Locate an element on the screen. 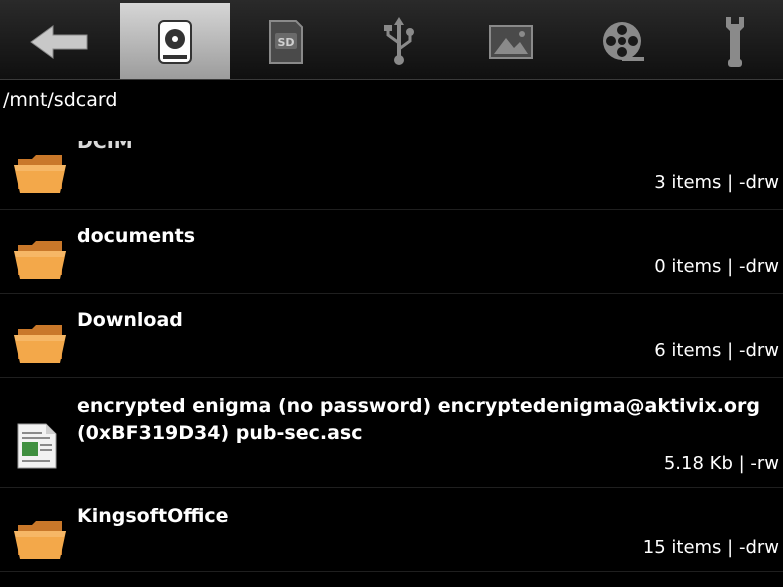 This screenshot has width=783, height=587. internal-storage-button is located at coordinates (175, 41).